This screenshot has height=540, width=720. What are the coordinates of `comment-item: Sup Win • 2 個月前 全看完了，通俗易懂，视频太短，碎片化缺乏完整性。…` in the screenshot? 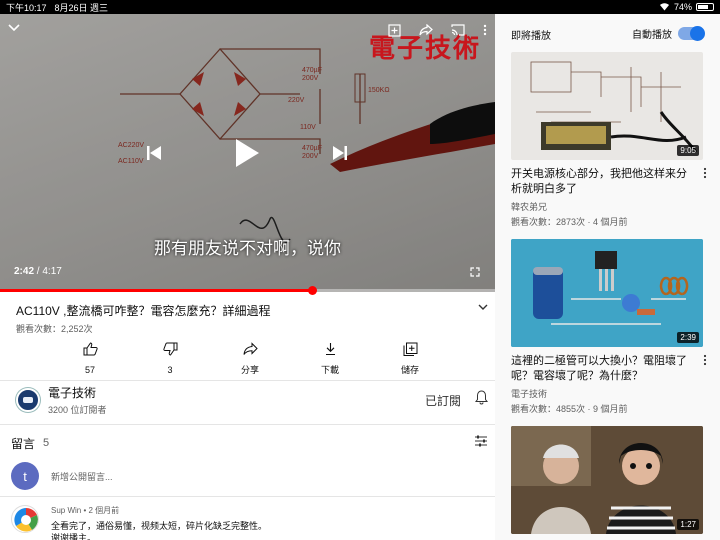 It's located at (249, 522).